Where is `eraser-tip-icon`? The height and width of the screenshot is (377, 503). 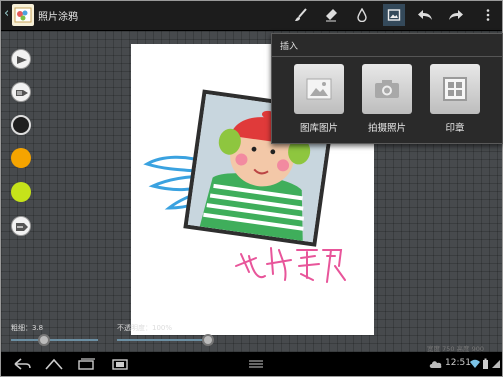 eraser-tip-icon is located at coordinates (22, 227).